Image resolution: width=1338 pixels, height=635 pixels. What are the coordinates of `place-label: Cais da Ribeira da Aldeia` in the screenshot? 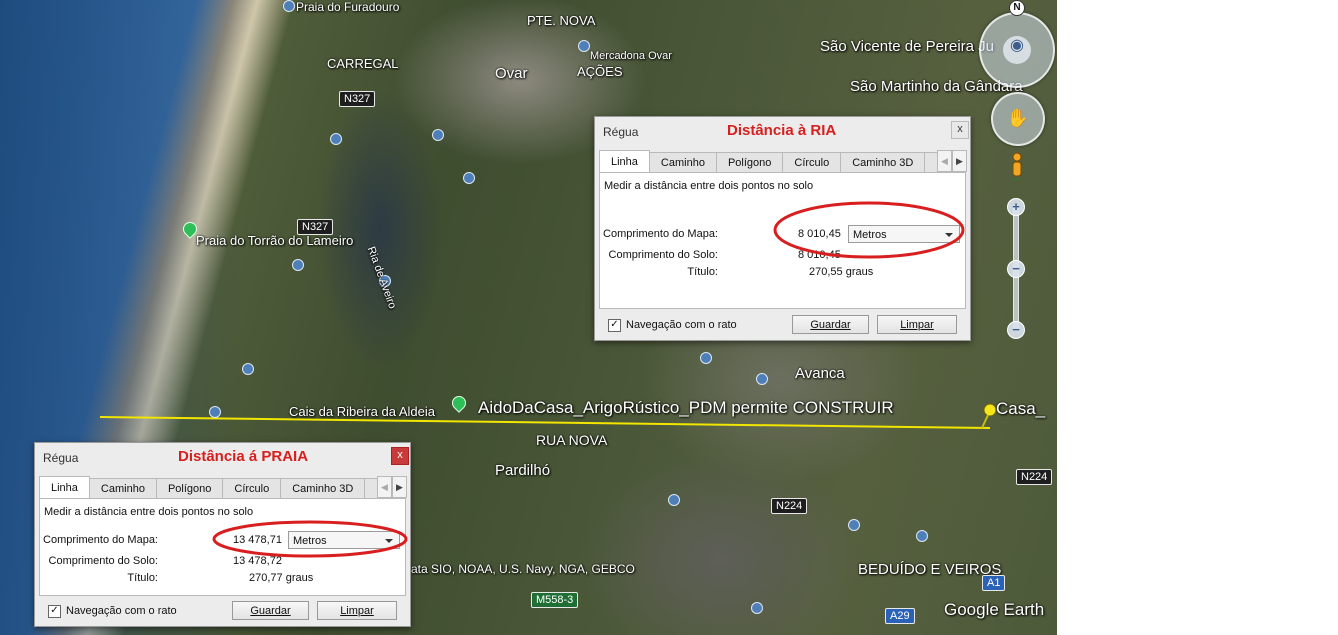 It's located at (362, 411).